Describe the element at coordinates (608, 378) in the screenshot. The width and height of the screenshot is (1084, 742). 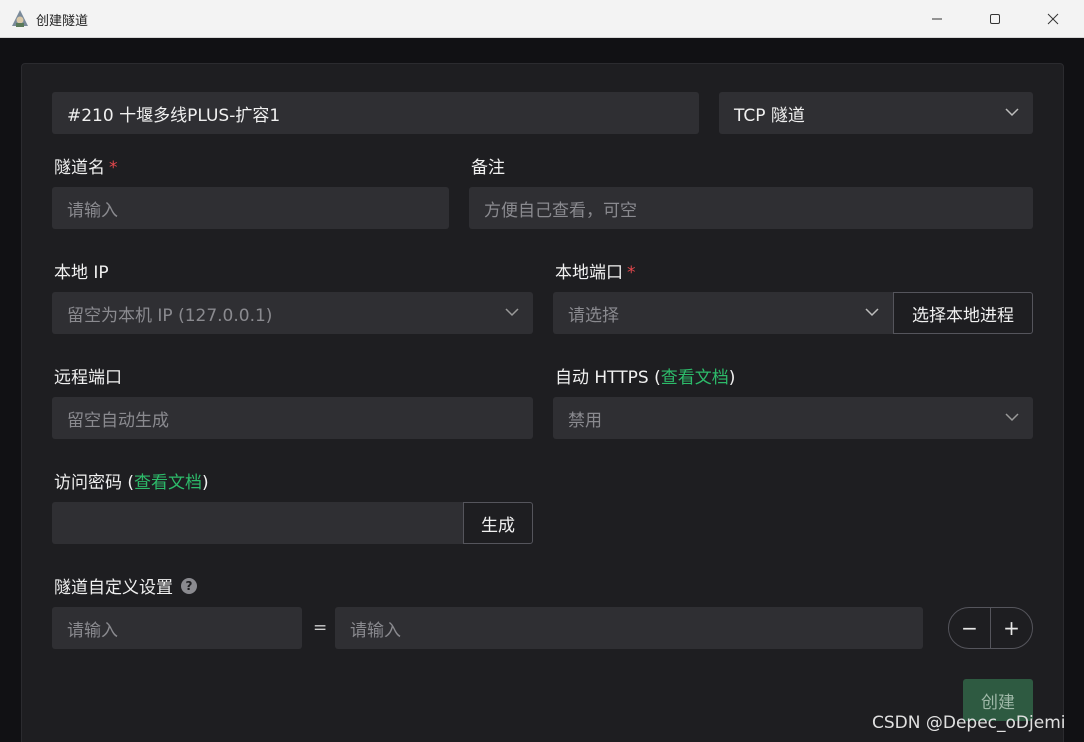
I see `auto-https-label-prefix: 自动 HTTPS (` at that location.